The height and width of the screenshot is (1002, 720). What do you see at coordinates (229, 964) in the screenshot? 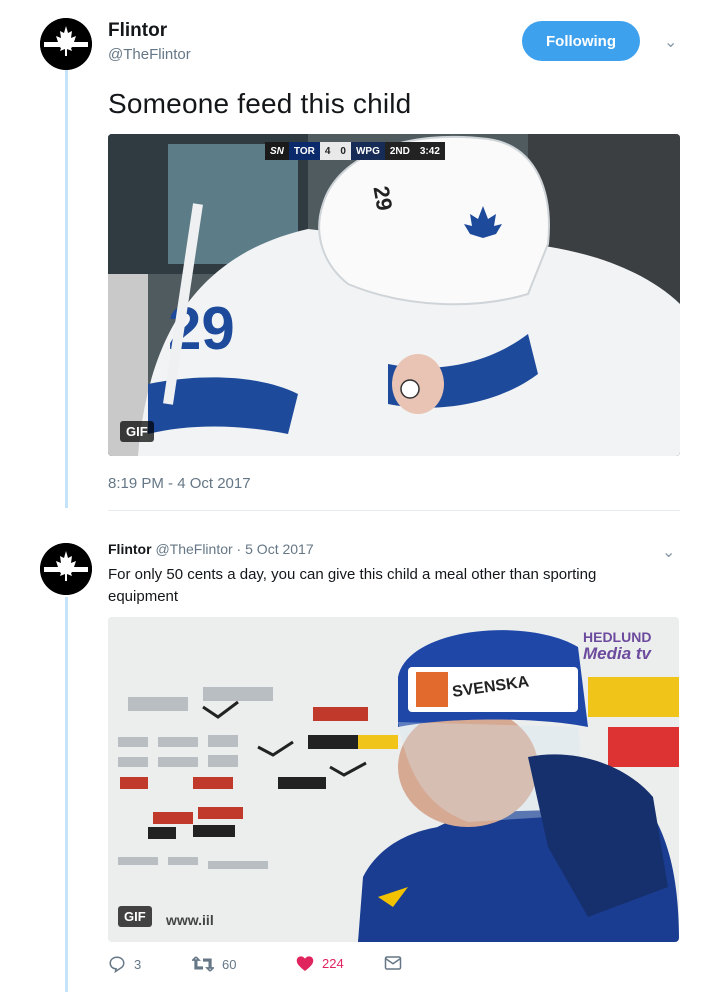
I see `retweet-count: 60` at bounding box center [229, 964].